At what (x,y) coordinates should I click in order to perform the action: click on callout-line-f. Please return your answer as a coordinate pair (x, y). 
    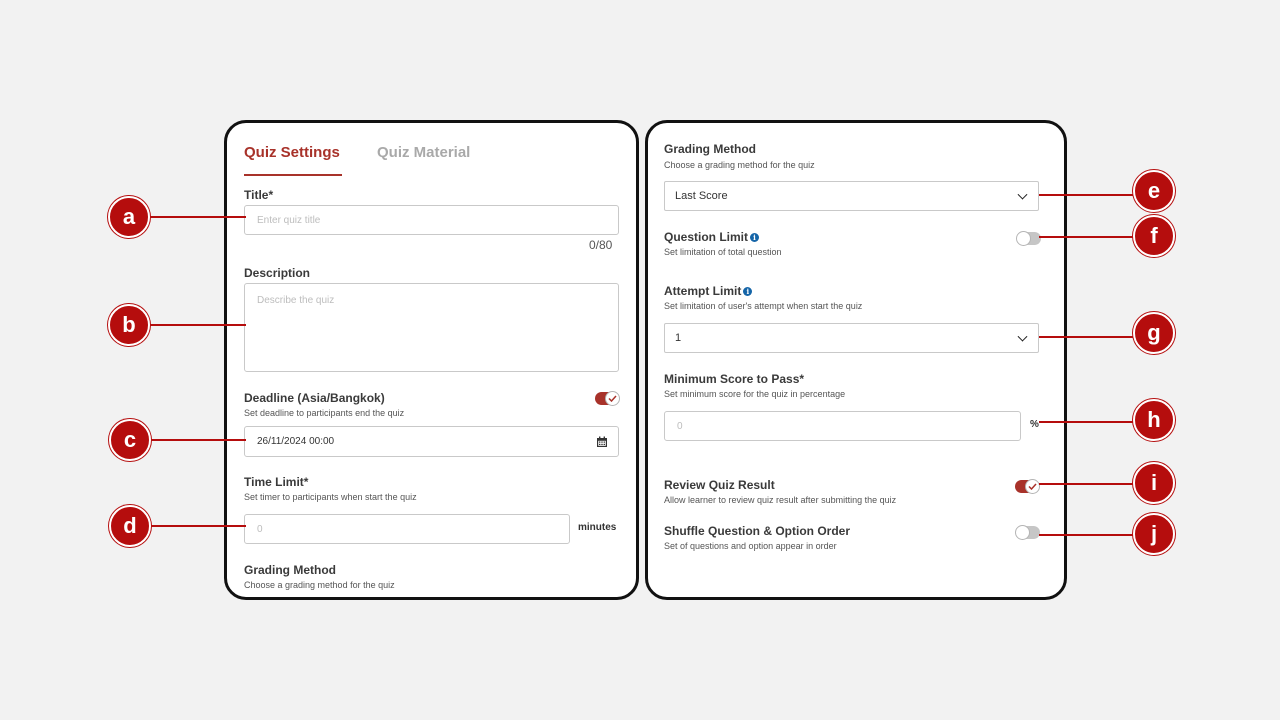
    Looking at the image, I should click on (1087, 237).